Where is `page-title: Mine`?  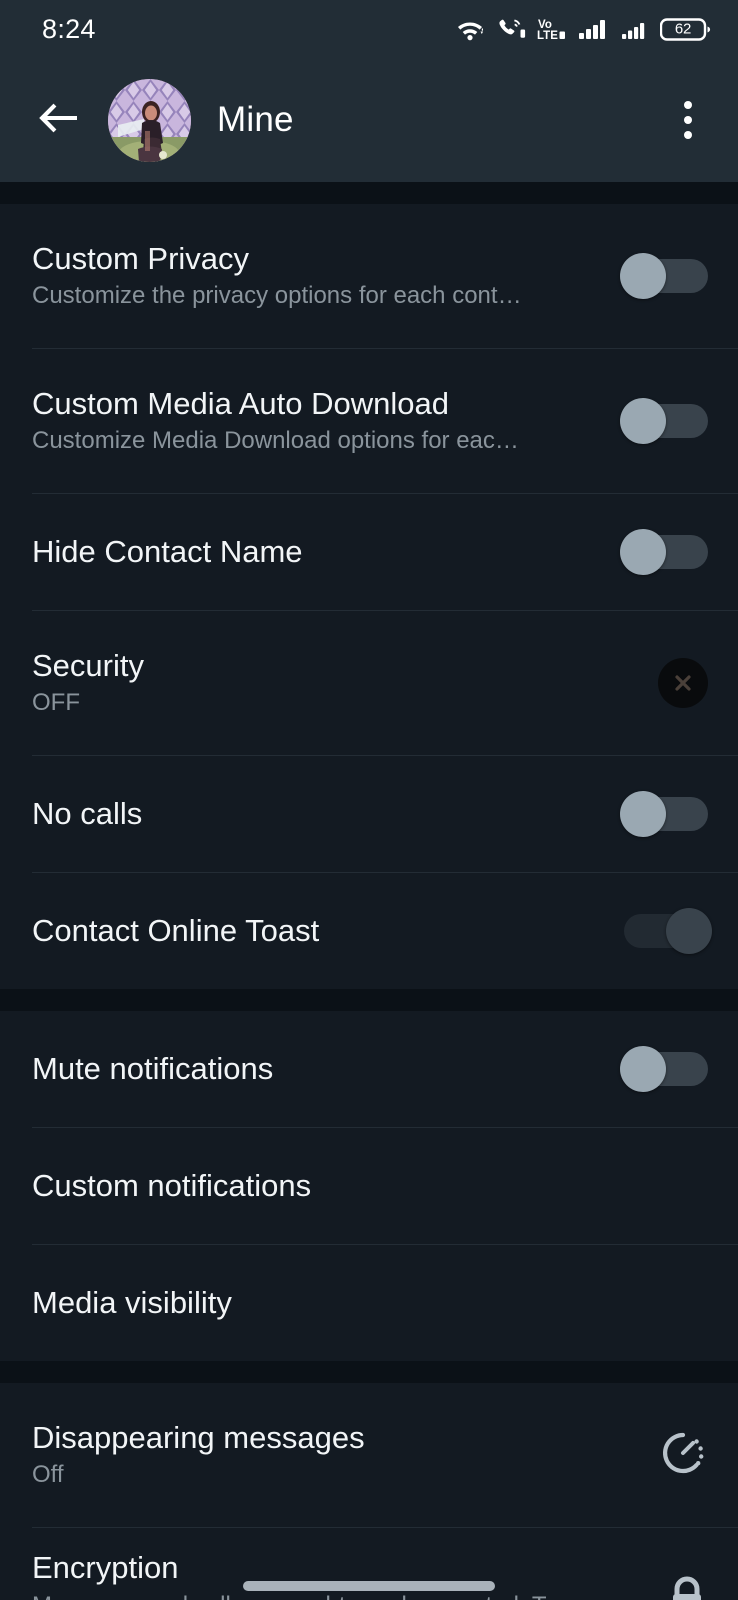
page-title: Mine is located at coordinates (255, 119).